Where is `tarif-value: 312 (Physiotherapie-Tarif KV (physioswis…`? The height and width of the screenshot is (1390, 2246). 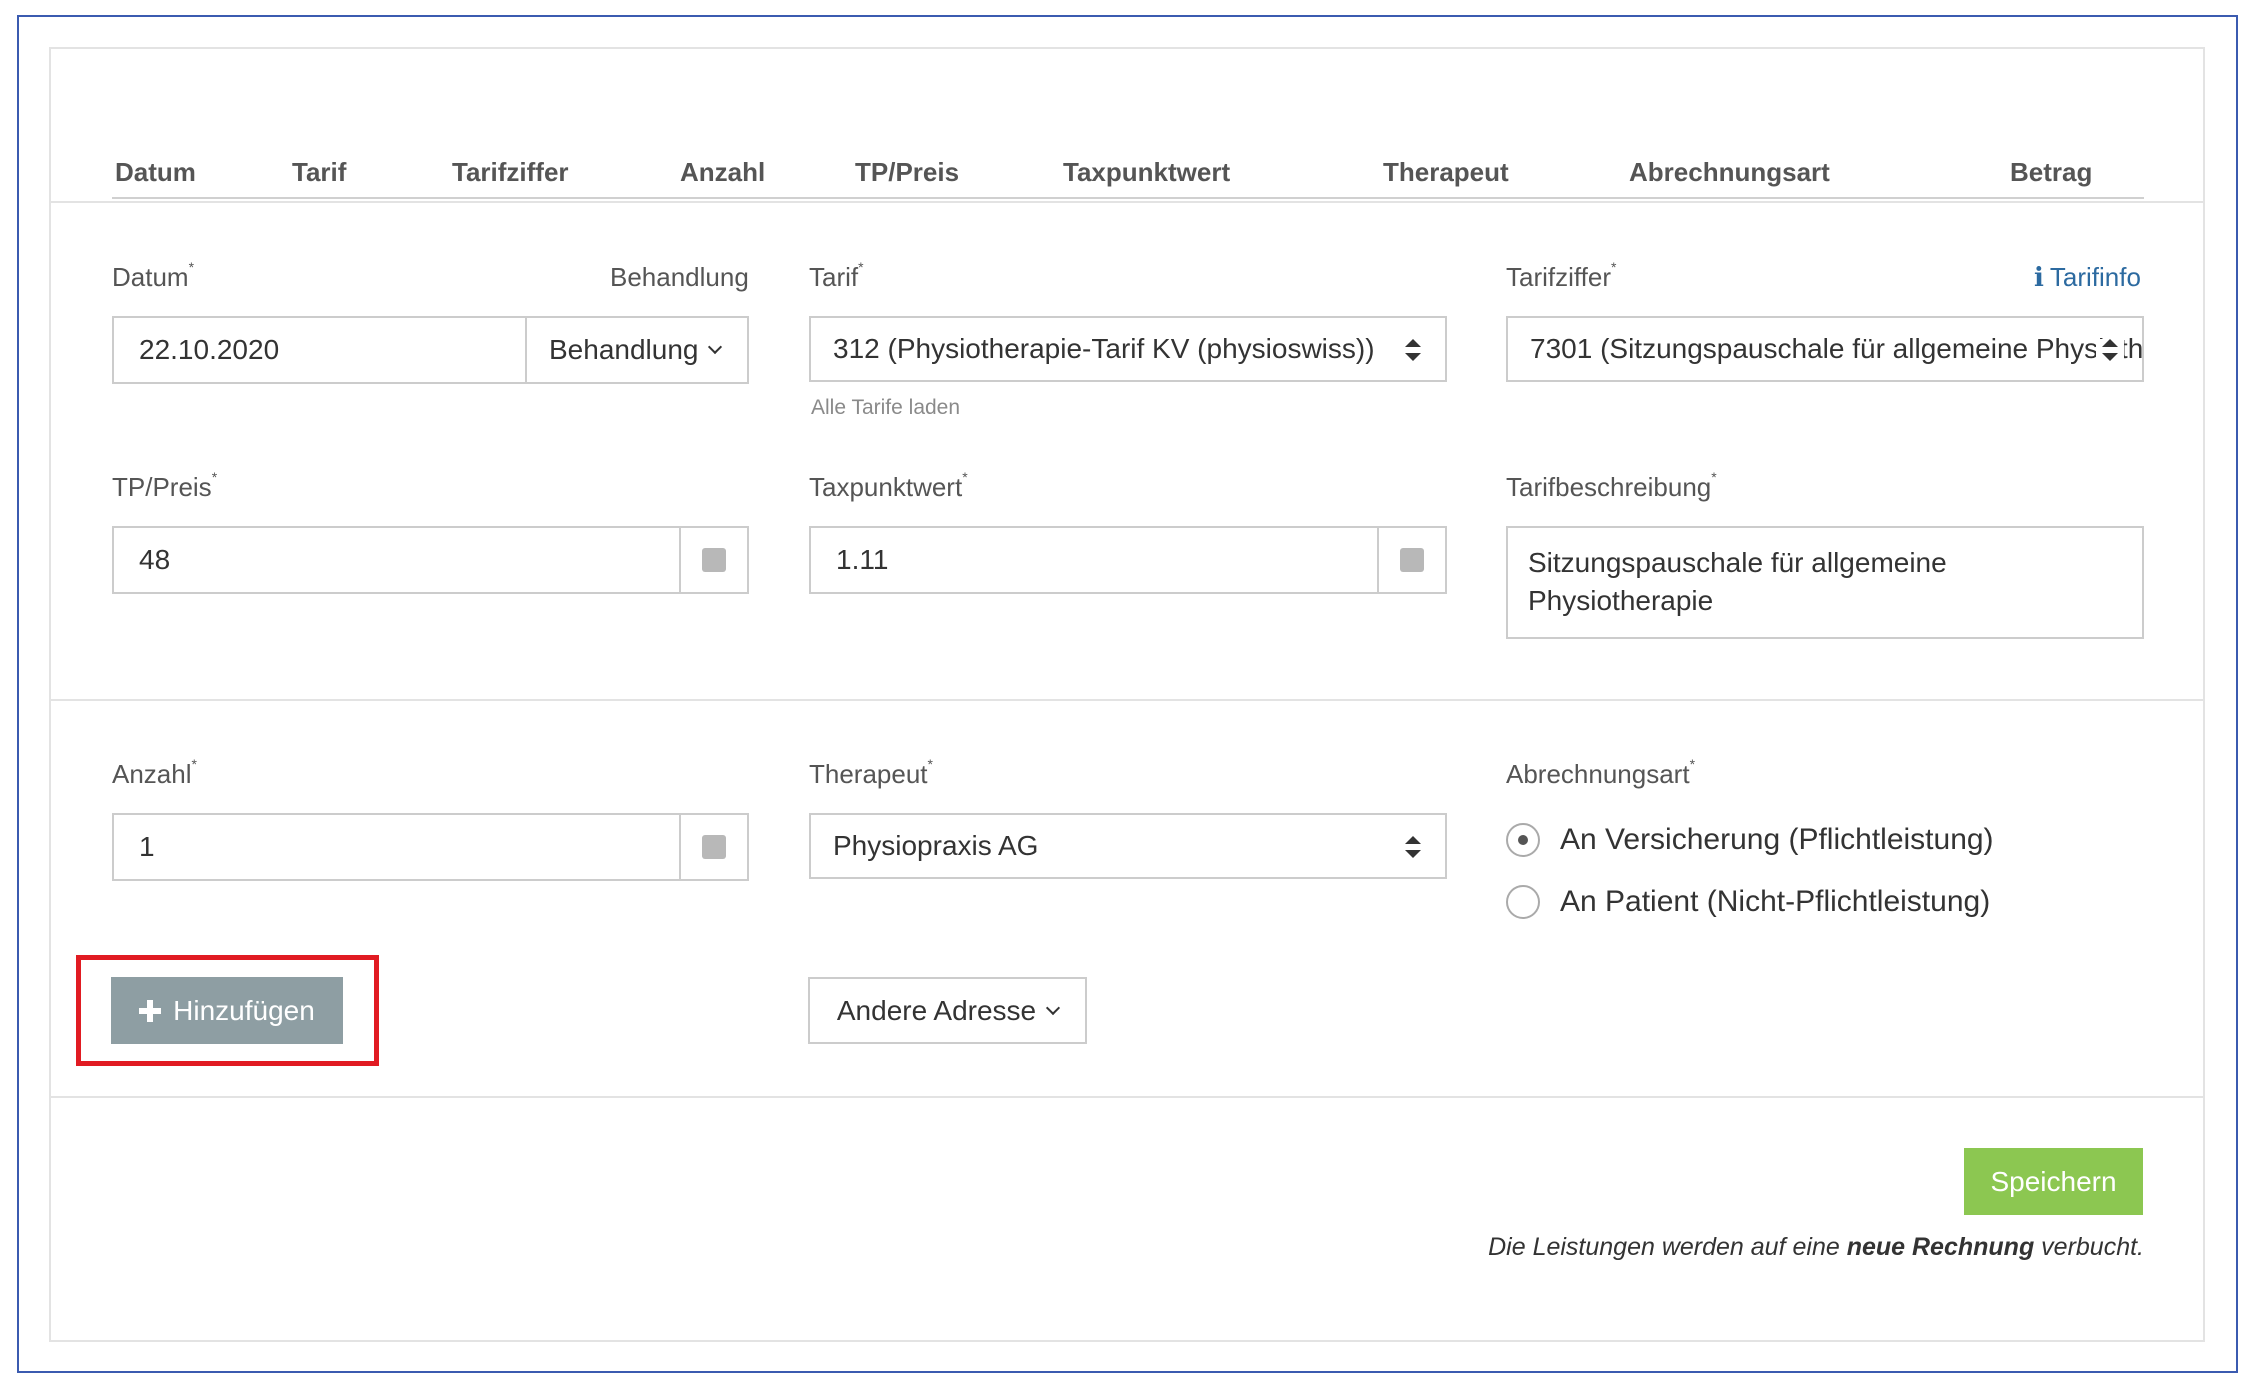
tarif-value: 312 (Physiotherapie-Tarif KV (physioswis… is located at coordinates (1104, 348).